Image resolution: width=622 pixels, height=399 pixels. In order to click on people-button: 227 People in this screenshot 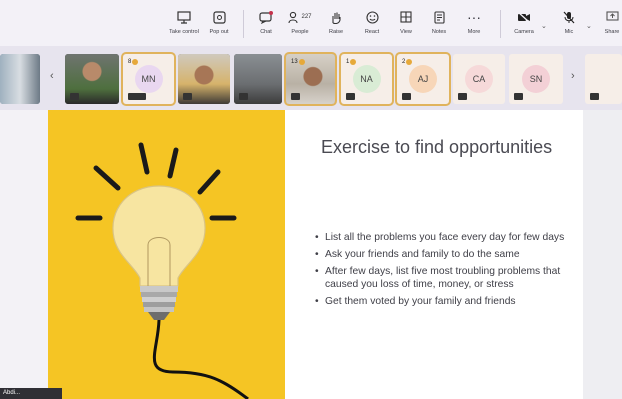, I will do `click(300, 21)`.